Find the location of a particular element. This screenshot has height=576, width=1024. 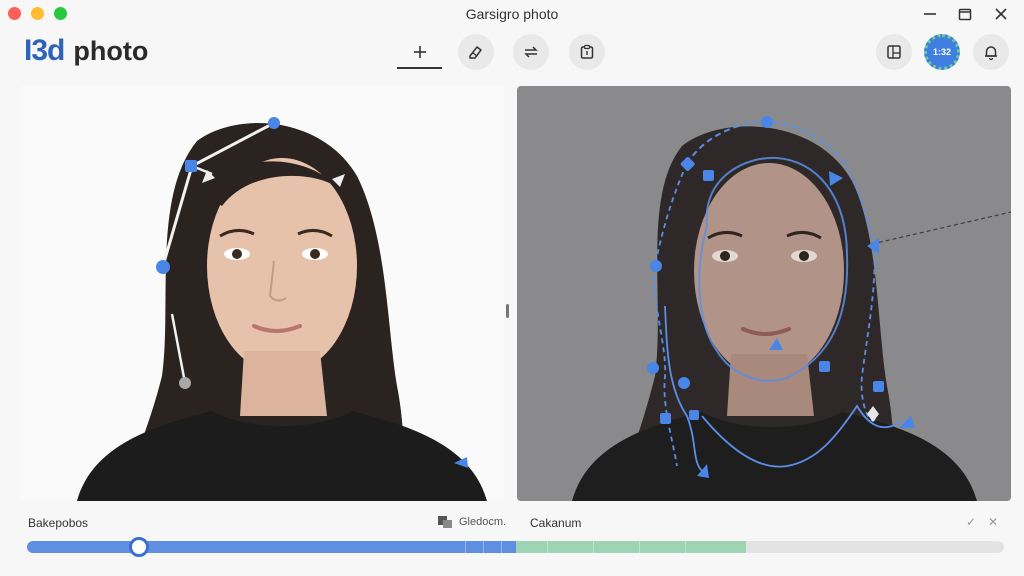

face-shape is located at coordinates (769, 271).